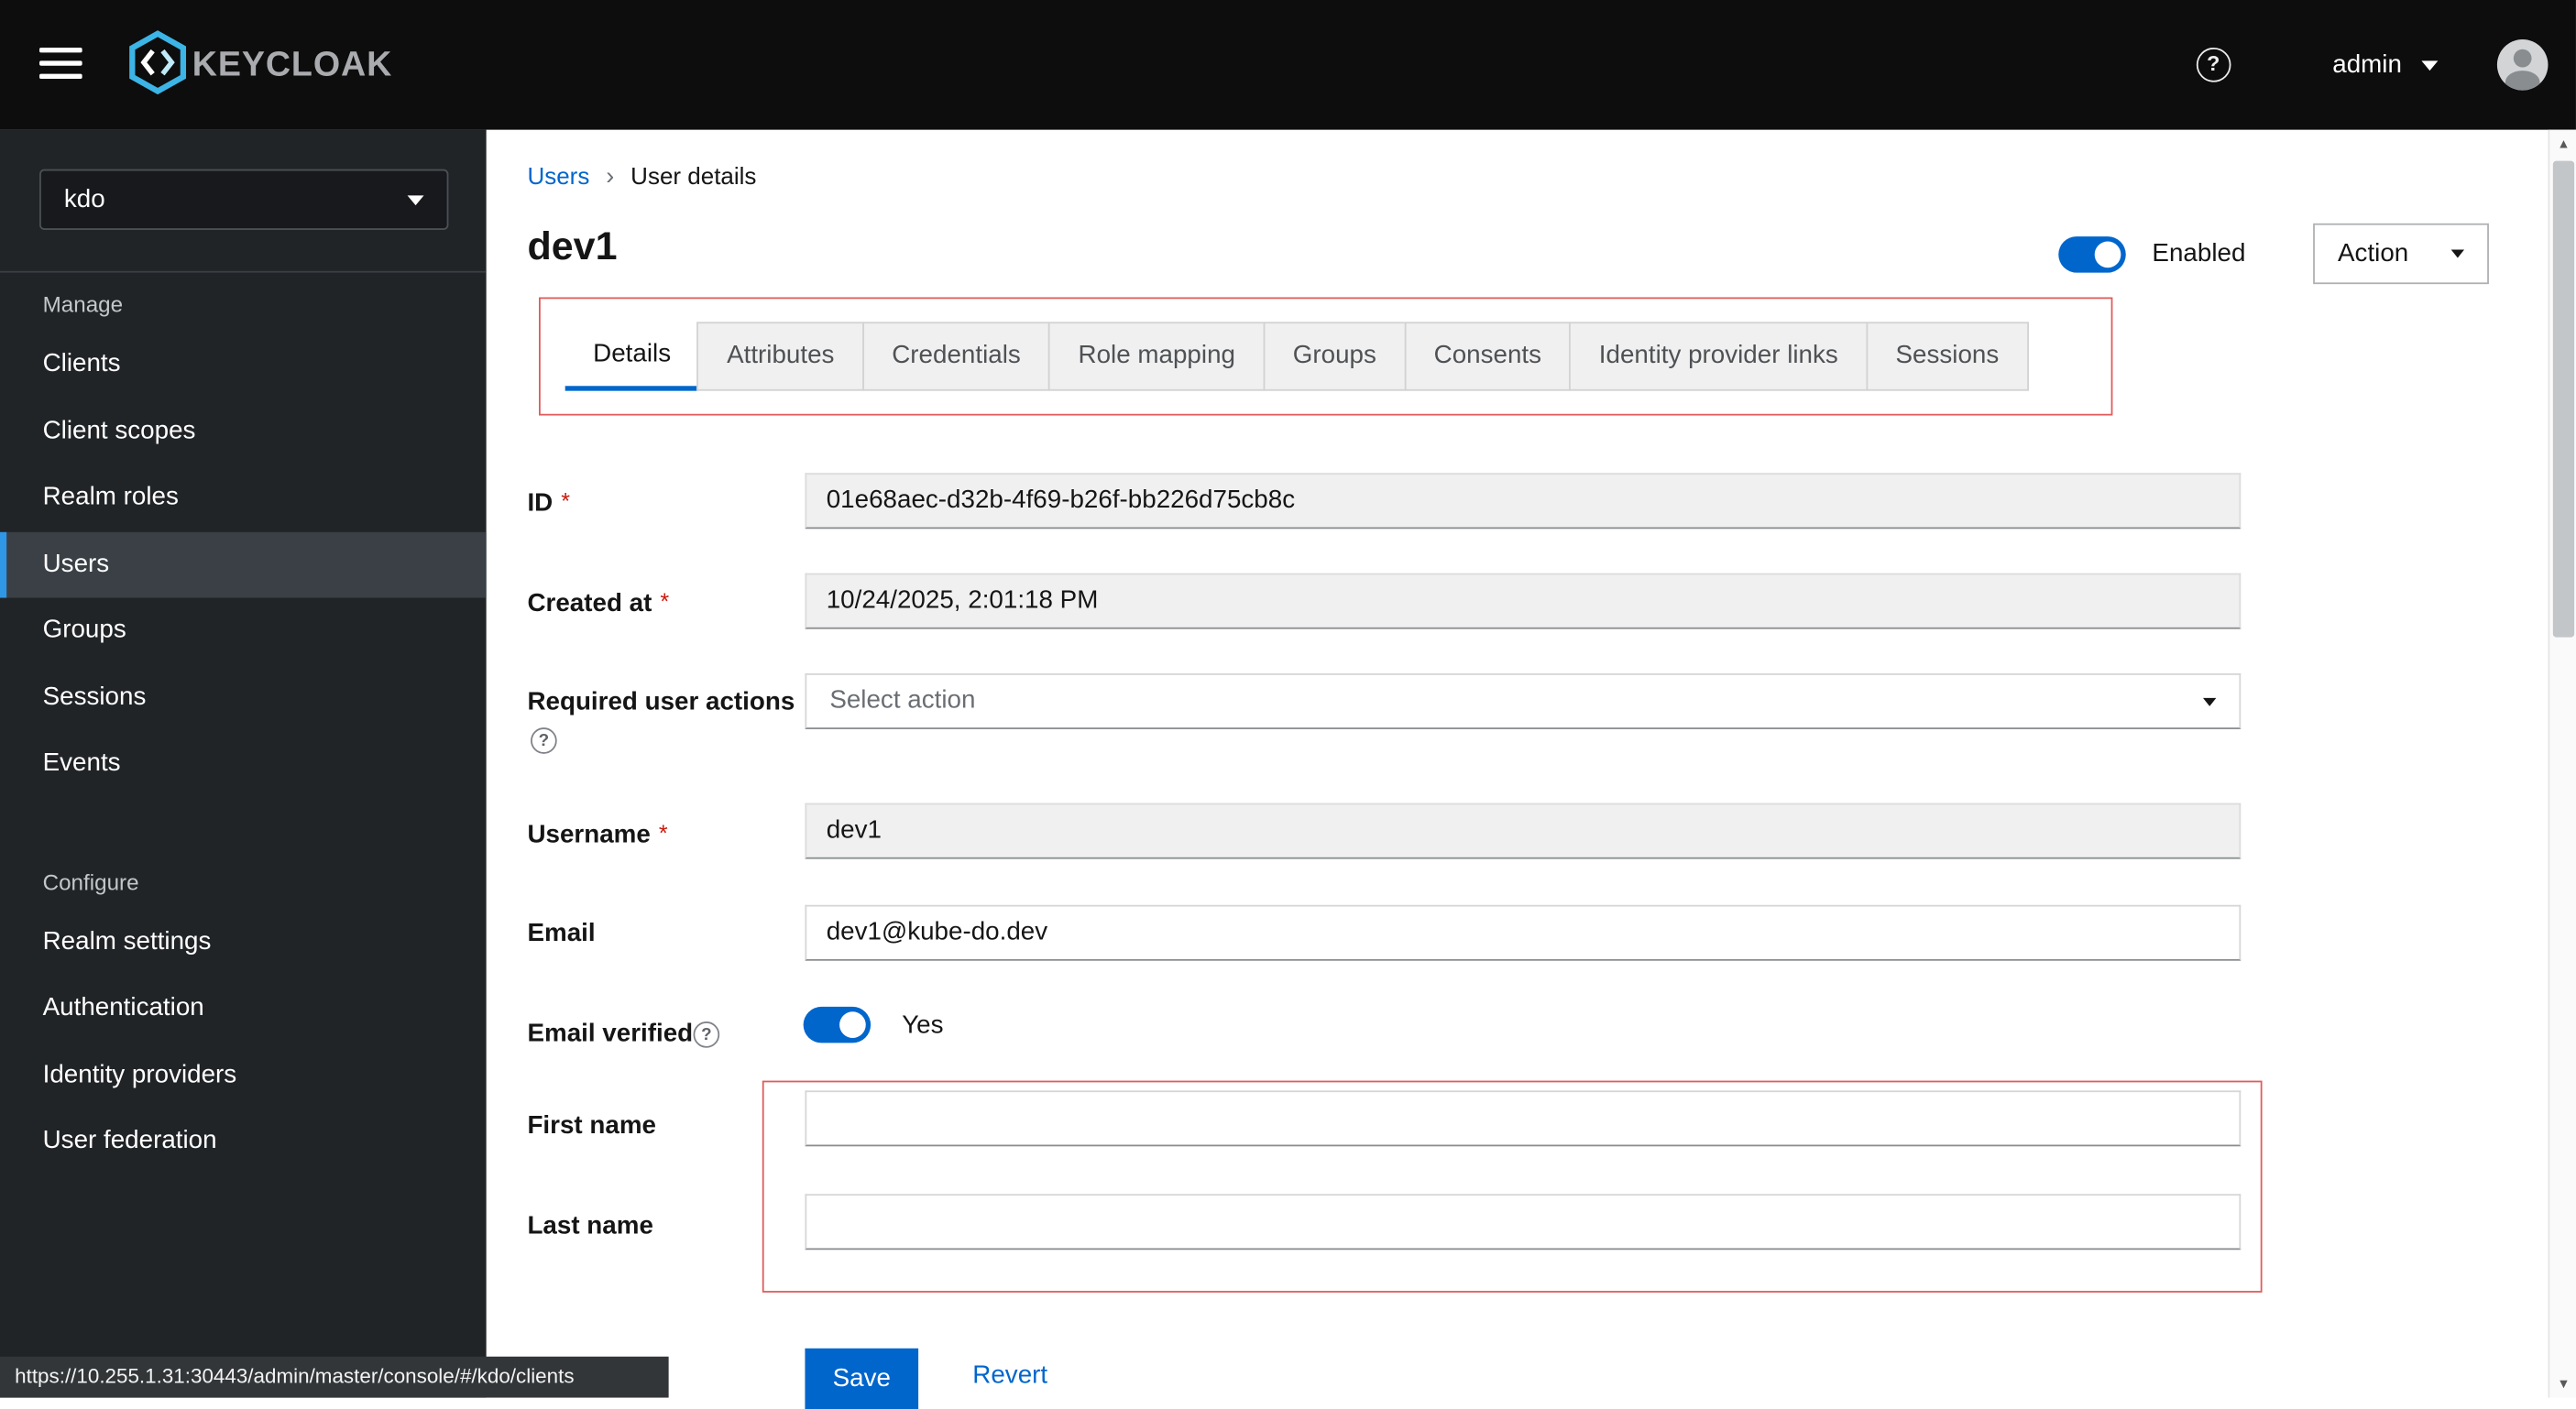 This screenshot has width=2576, height=1409. I want to click on masthead: KEYCLOAK ? admin, so click(1288, 65).